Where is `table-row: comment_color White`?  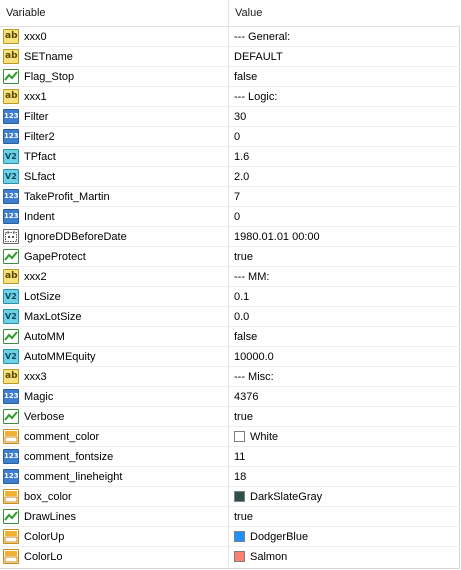
table-row: comment_color White is located at coordinates (230, 437).